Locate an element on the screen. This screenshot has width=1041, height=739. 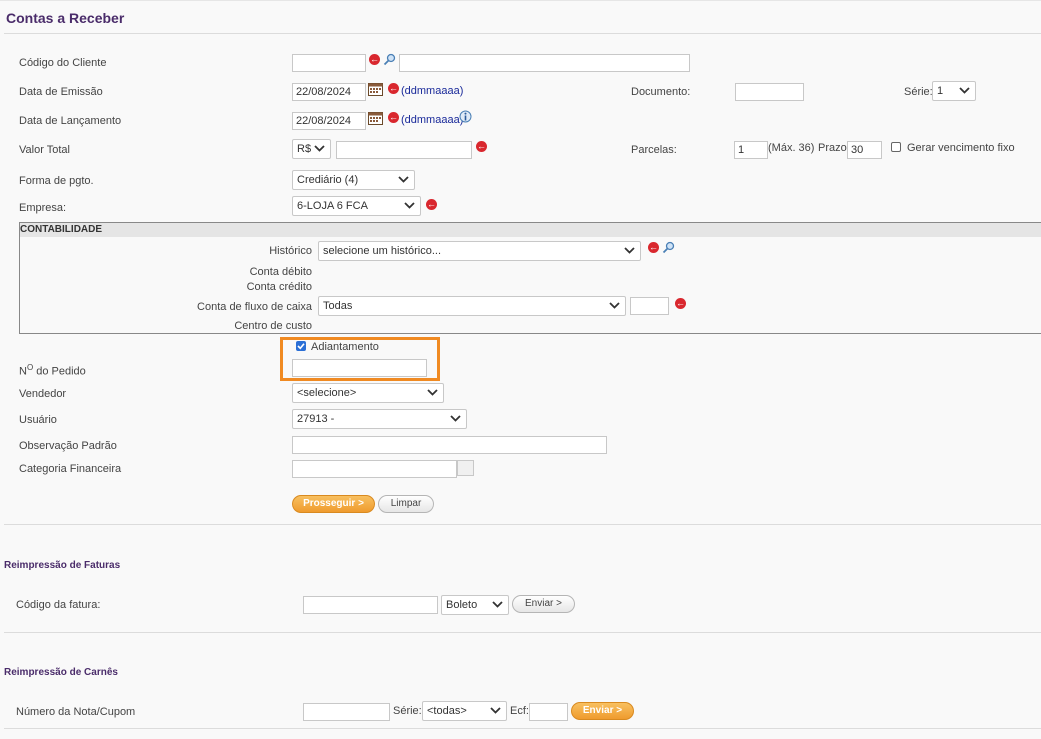
label-historico: Histórico is located at coordinates (290, 251).